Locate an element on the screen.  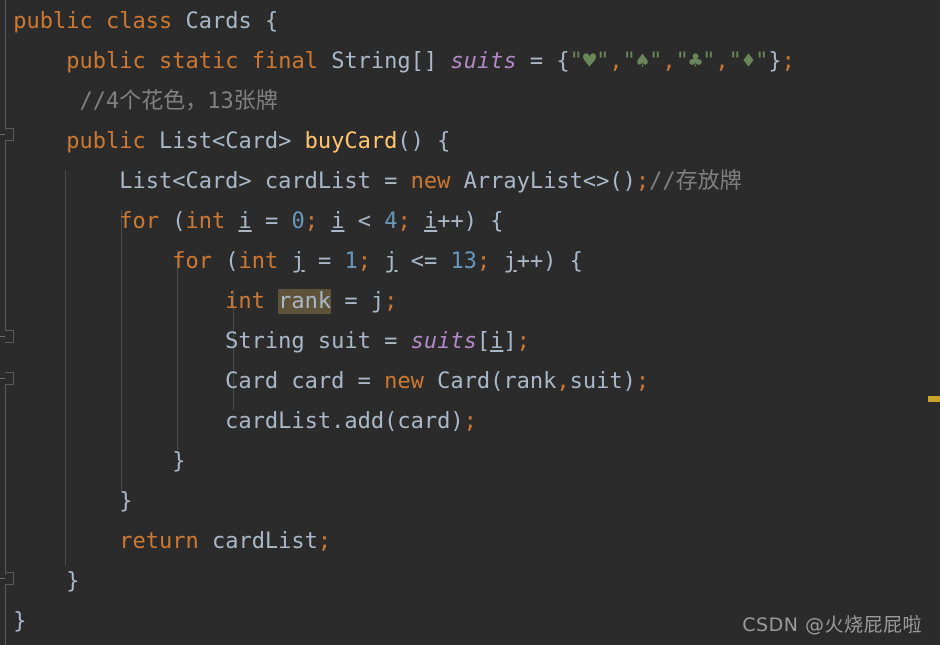
code-line-8: int rank = j; is located at coordinates (470, 302).